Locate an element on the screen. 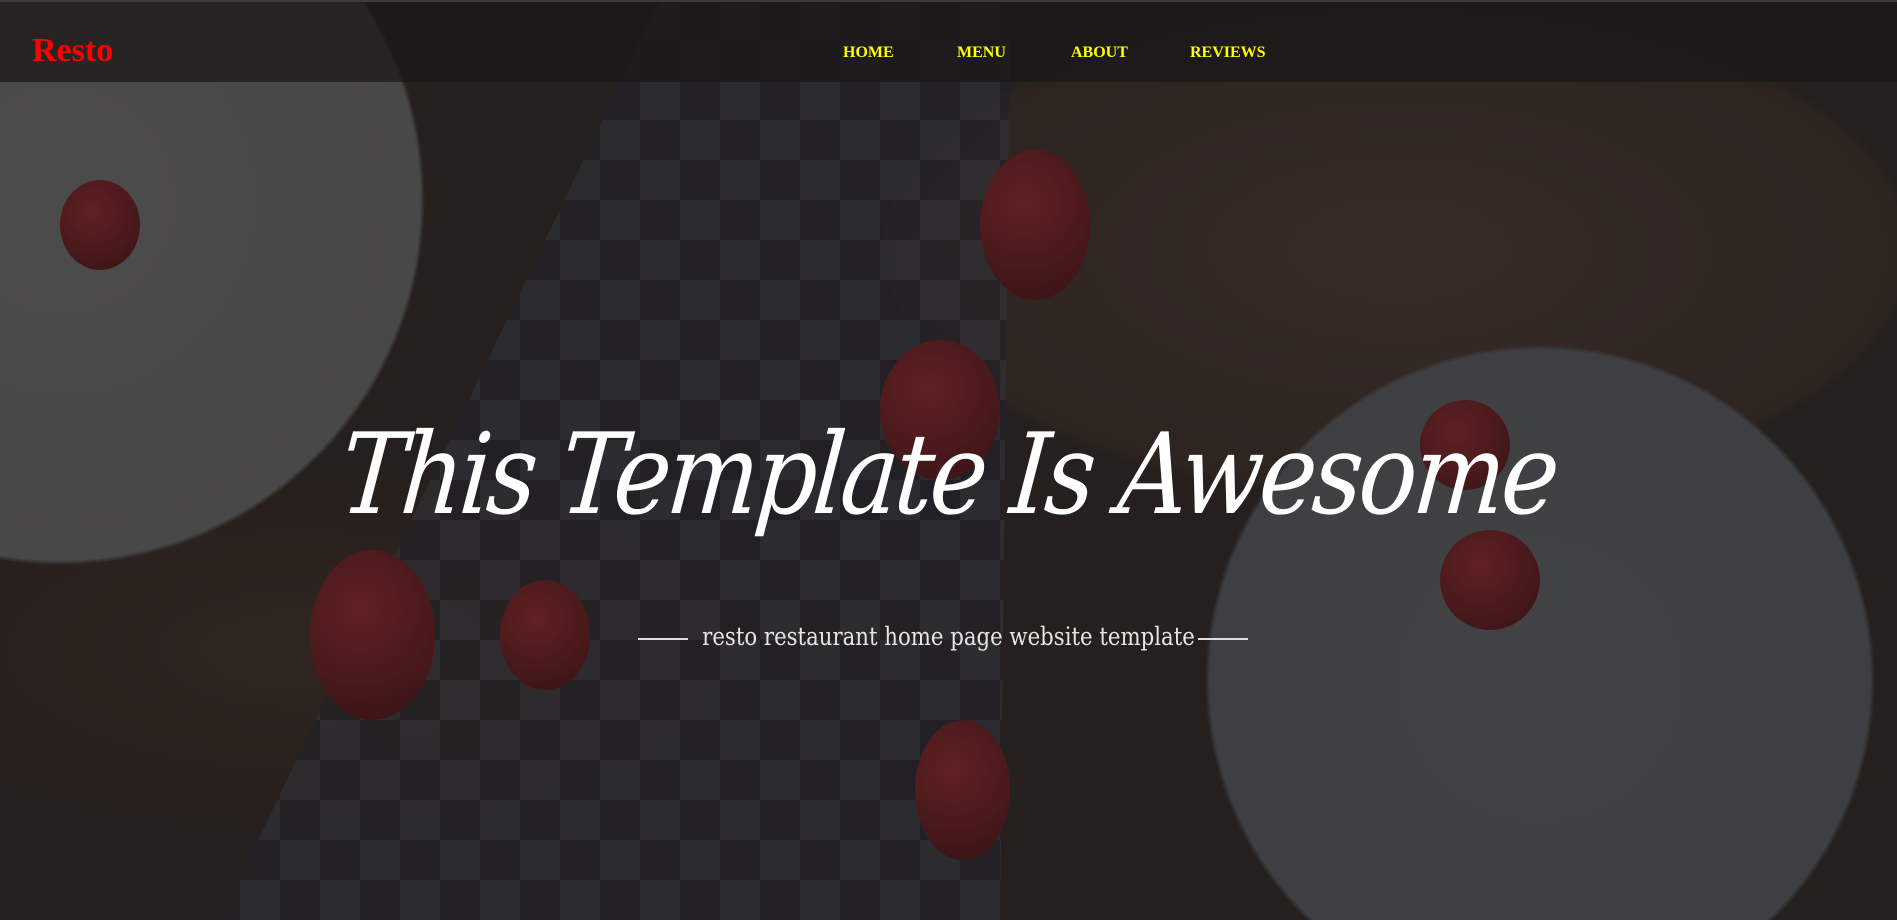 The image size is (1897, 920). nav-home: HOME is located at coordinates (868, 53).